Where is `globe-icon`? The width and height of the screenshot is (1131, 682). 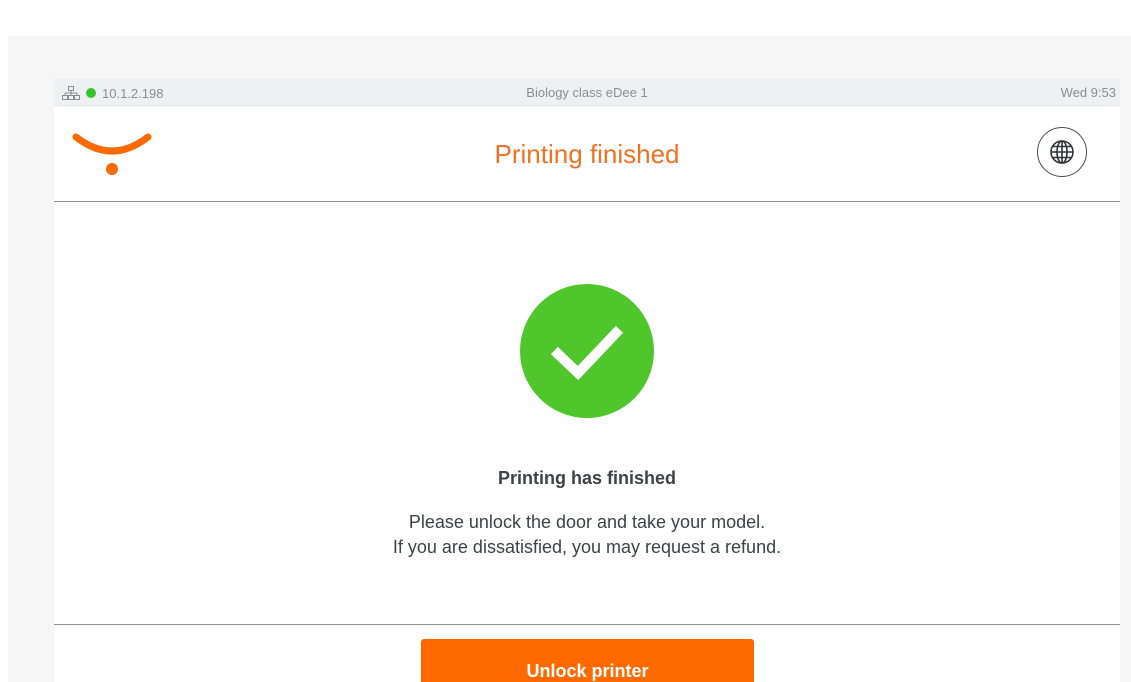
globe-icon is located at coordinates (1062, 152).